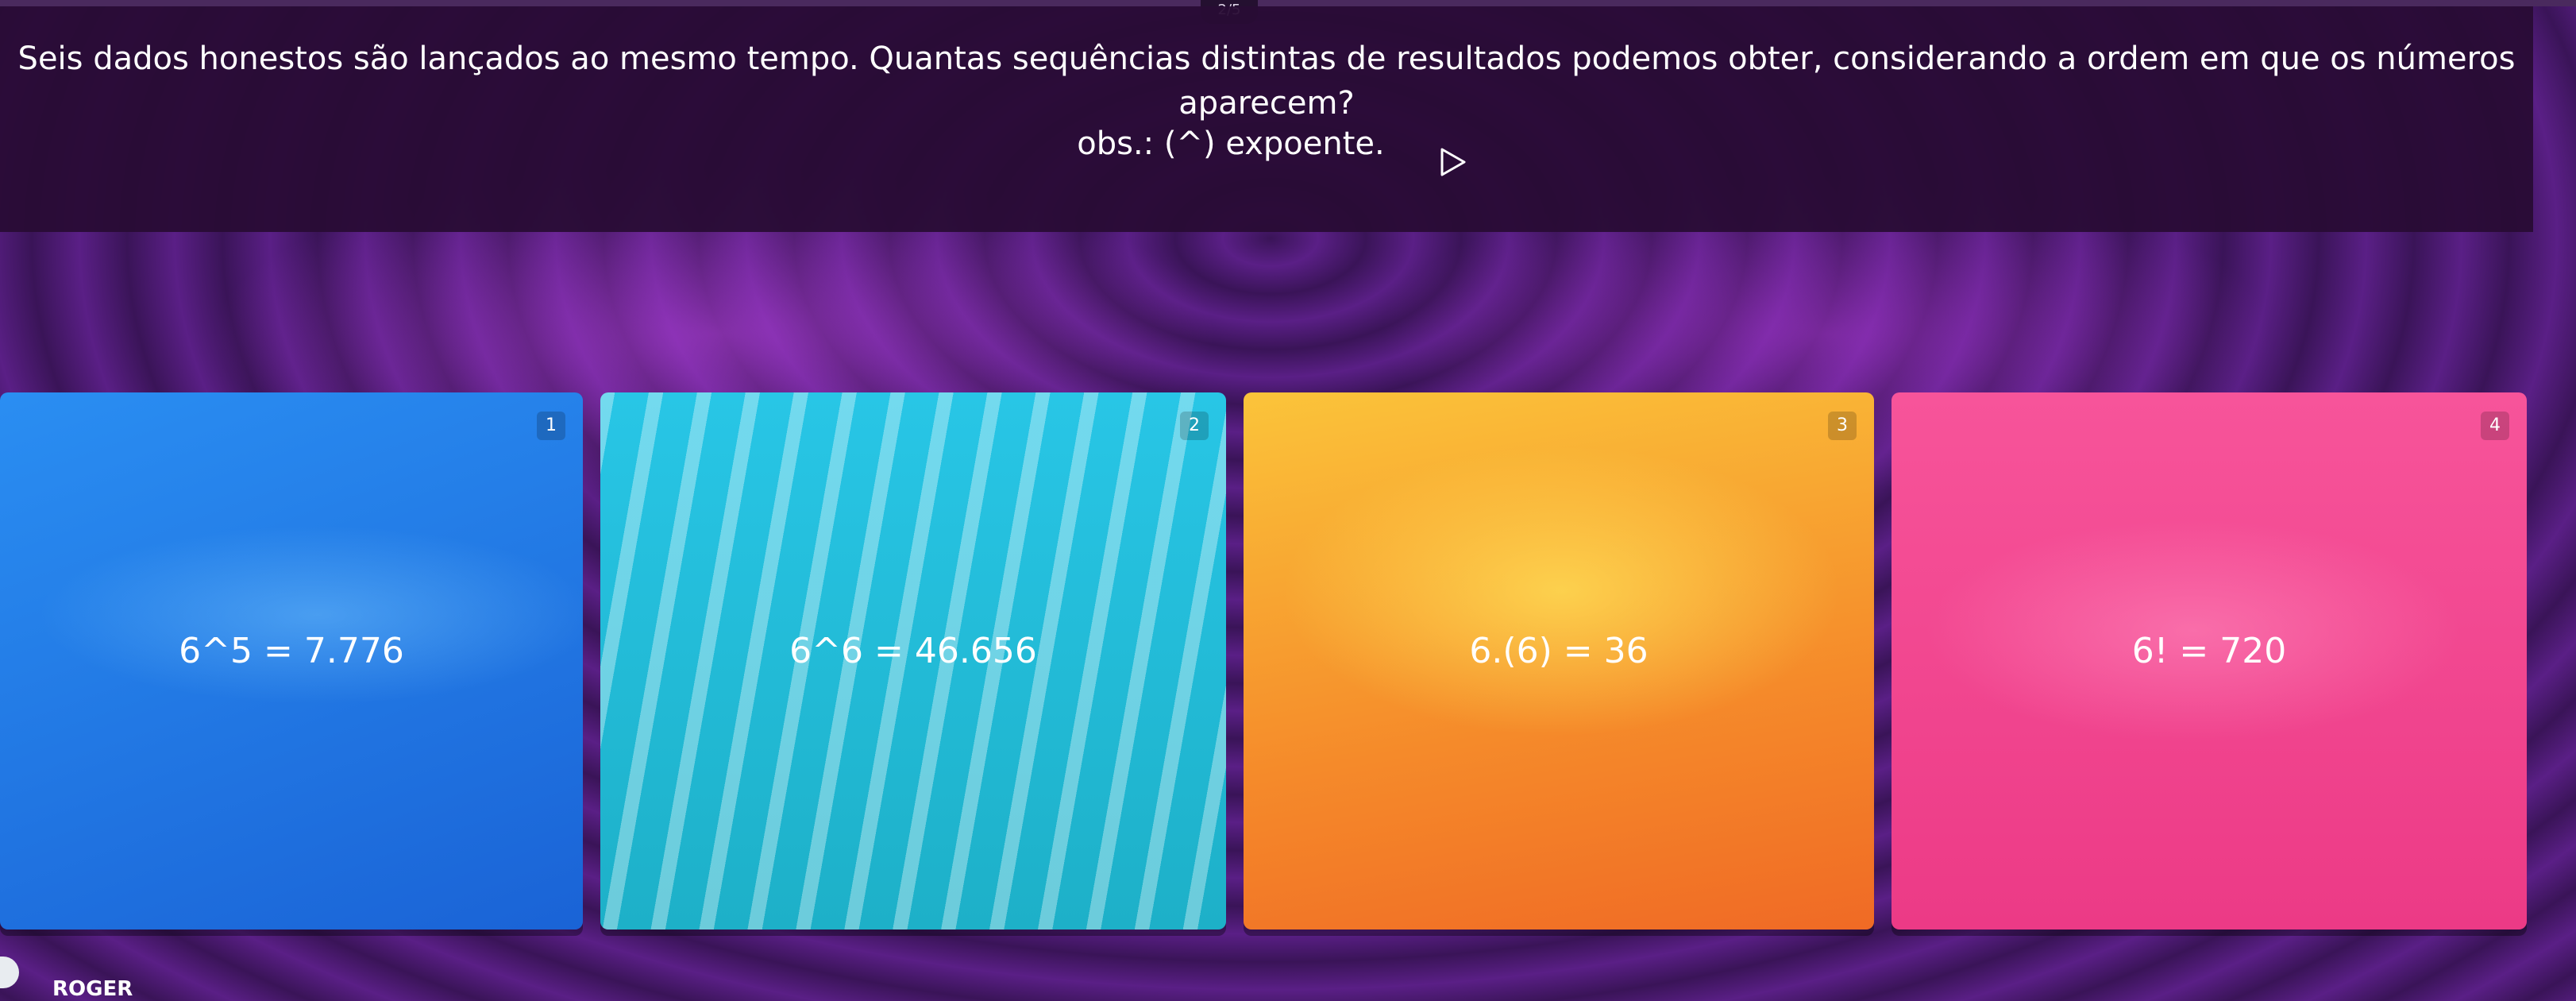  I want to click on answer-text: 6^6 = 46.656, so click(913, 651).